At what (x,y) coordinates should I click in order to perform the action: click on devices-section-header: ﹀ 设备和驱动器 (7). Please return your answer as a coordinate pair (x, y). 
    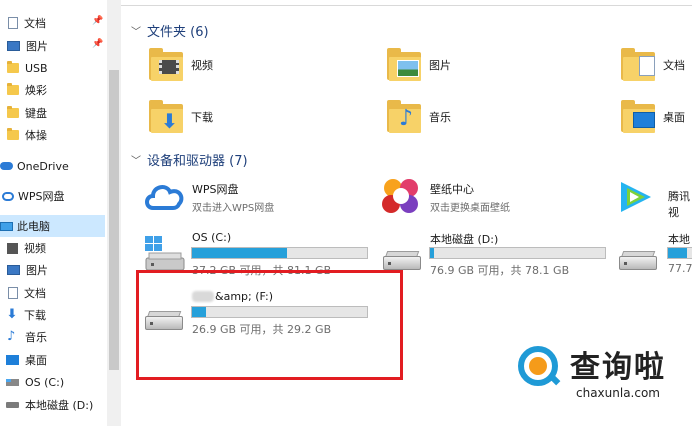
    Looking at the image, I should click on (189, 159).